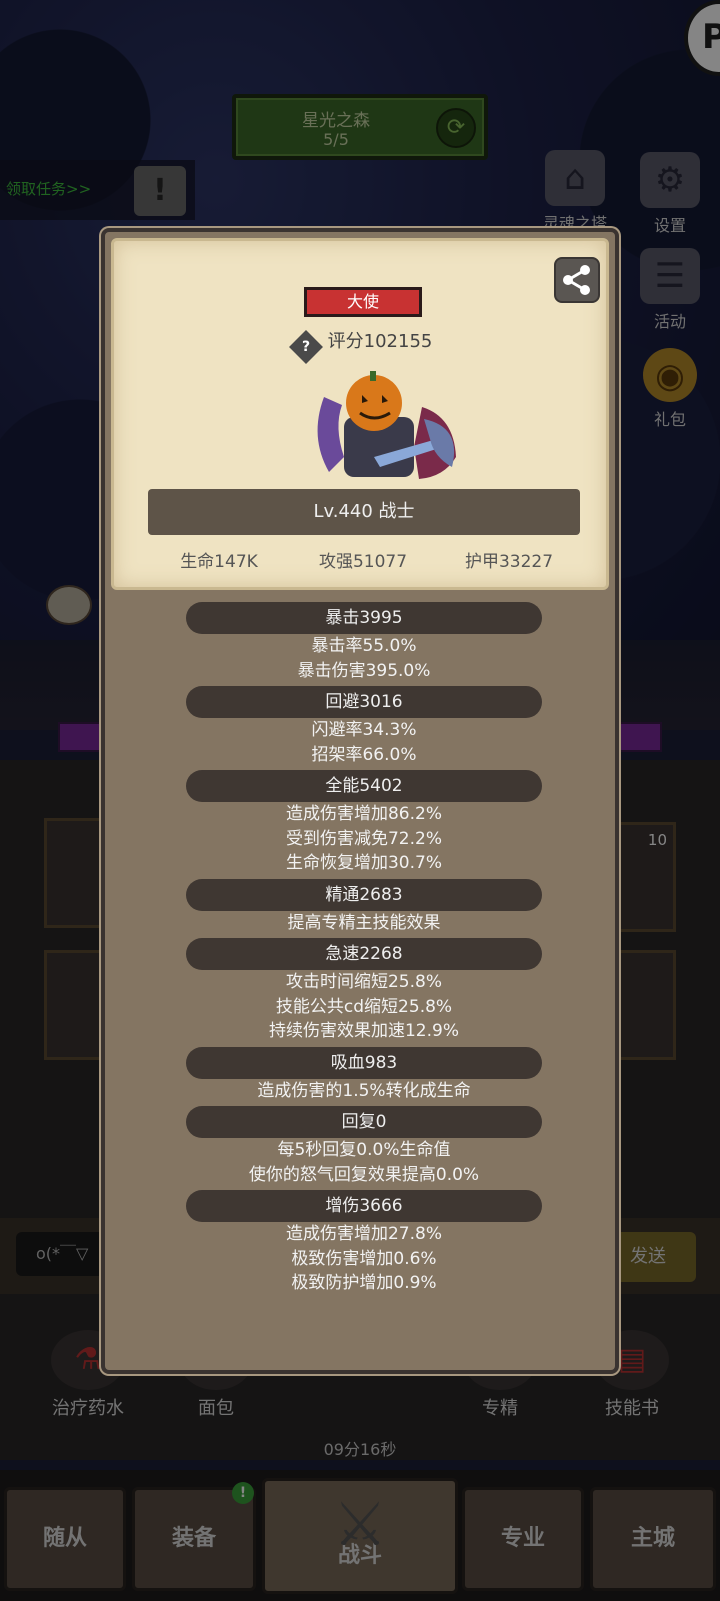  I want to click on armor-stat: 护甲33227, so click(509, 562).